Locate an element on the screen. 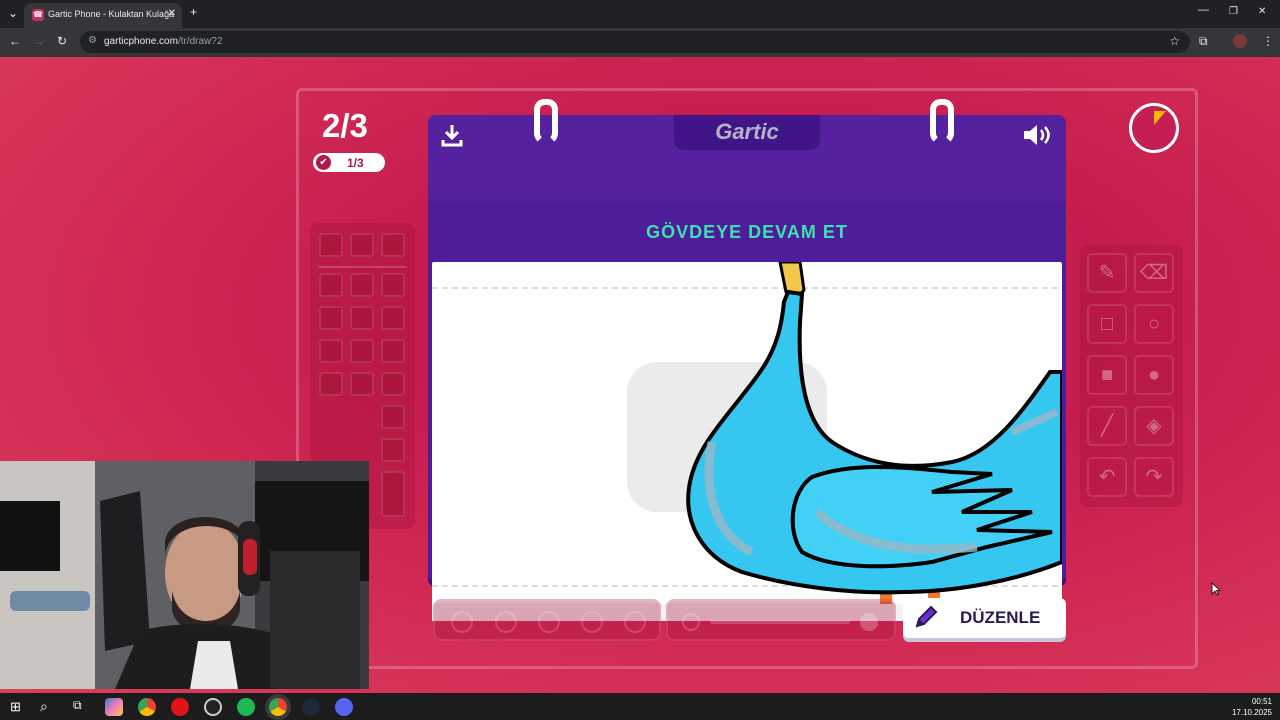 The image size is (1280, 720). brush-size-selector is located at coordinates (547, 620).